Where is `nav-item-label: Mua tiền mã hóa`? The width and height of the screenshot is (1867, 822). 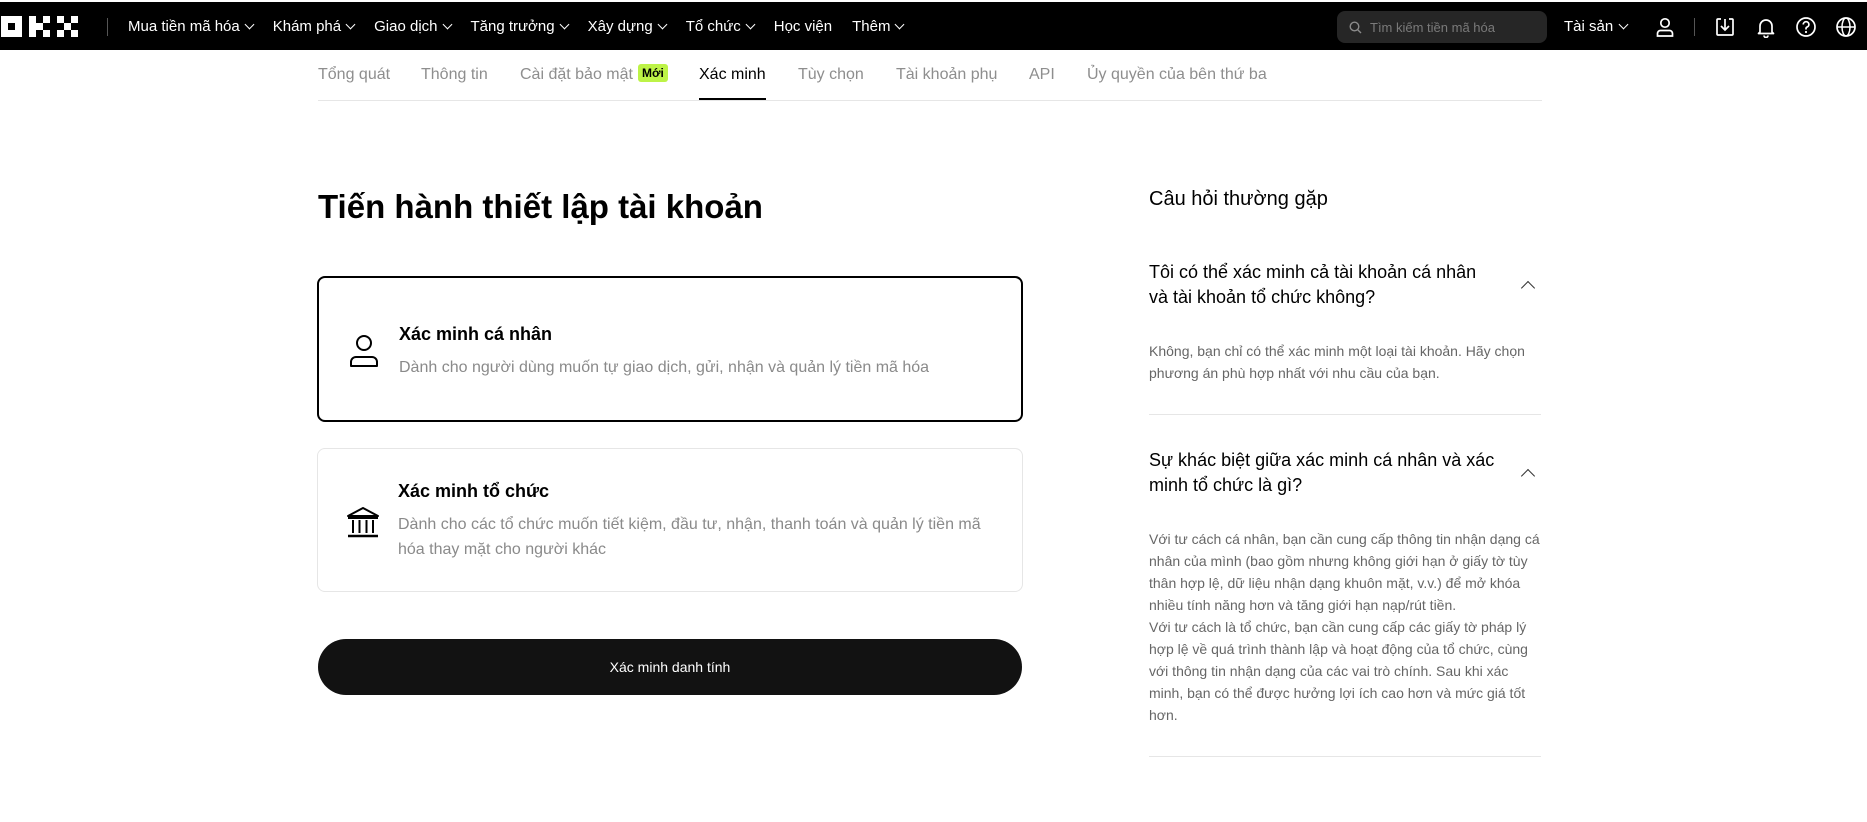 nav-item-label: Mua tiền mã hóa is located at coordinates (184, 26).